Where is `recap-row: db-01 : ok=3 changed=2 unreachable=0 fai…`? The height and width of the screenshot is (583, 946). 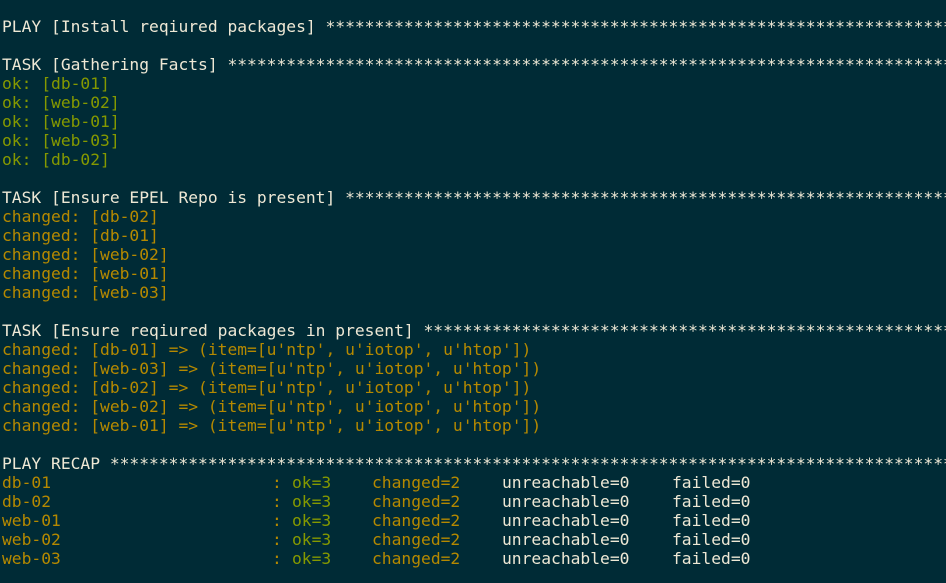 recap-row: db-01 : ok=3 changed=2 unreachable=0 fai… is located at coordinates (474, 482).